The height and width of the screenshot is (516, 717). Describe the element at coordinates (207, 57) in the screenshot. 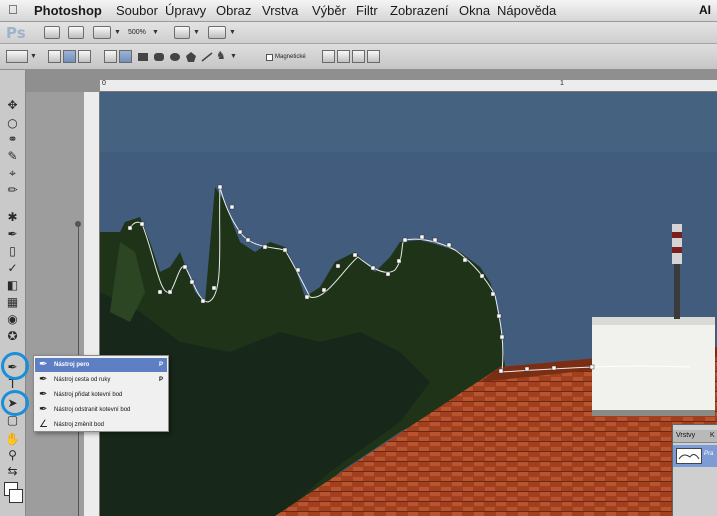

I see `line-shape-icon` at that location.